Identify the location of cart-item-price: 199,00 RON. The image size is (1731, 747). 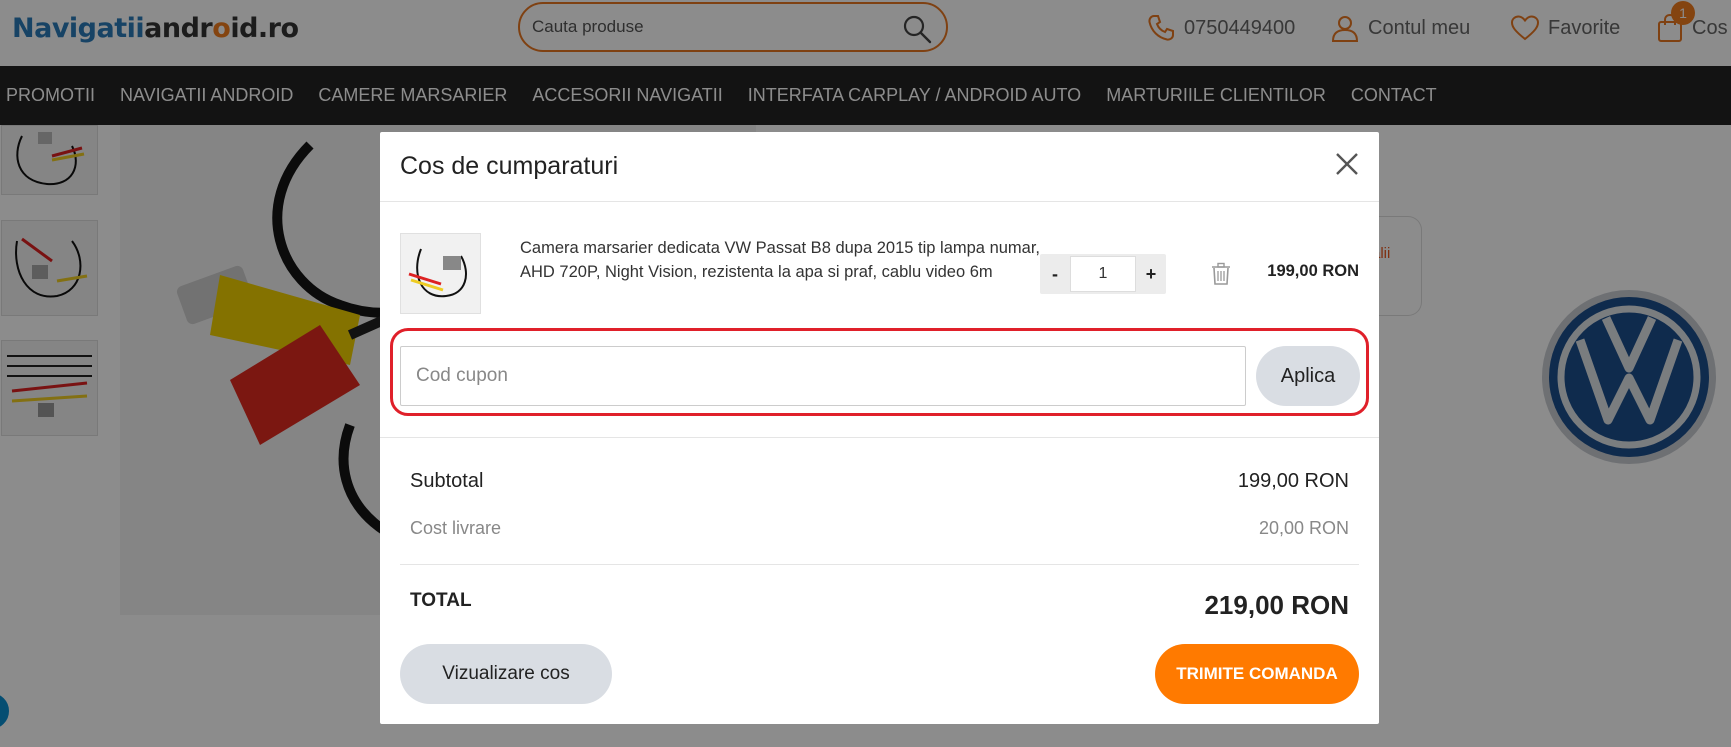
(1313, 271).